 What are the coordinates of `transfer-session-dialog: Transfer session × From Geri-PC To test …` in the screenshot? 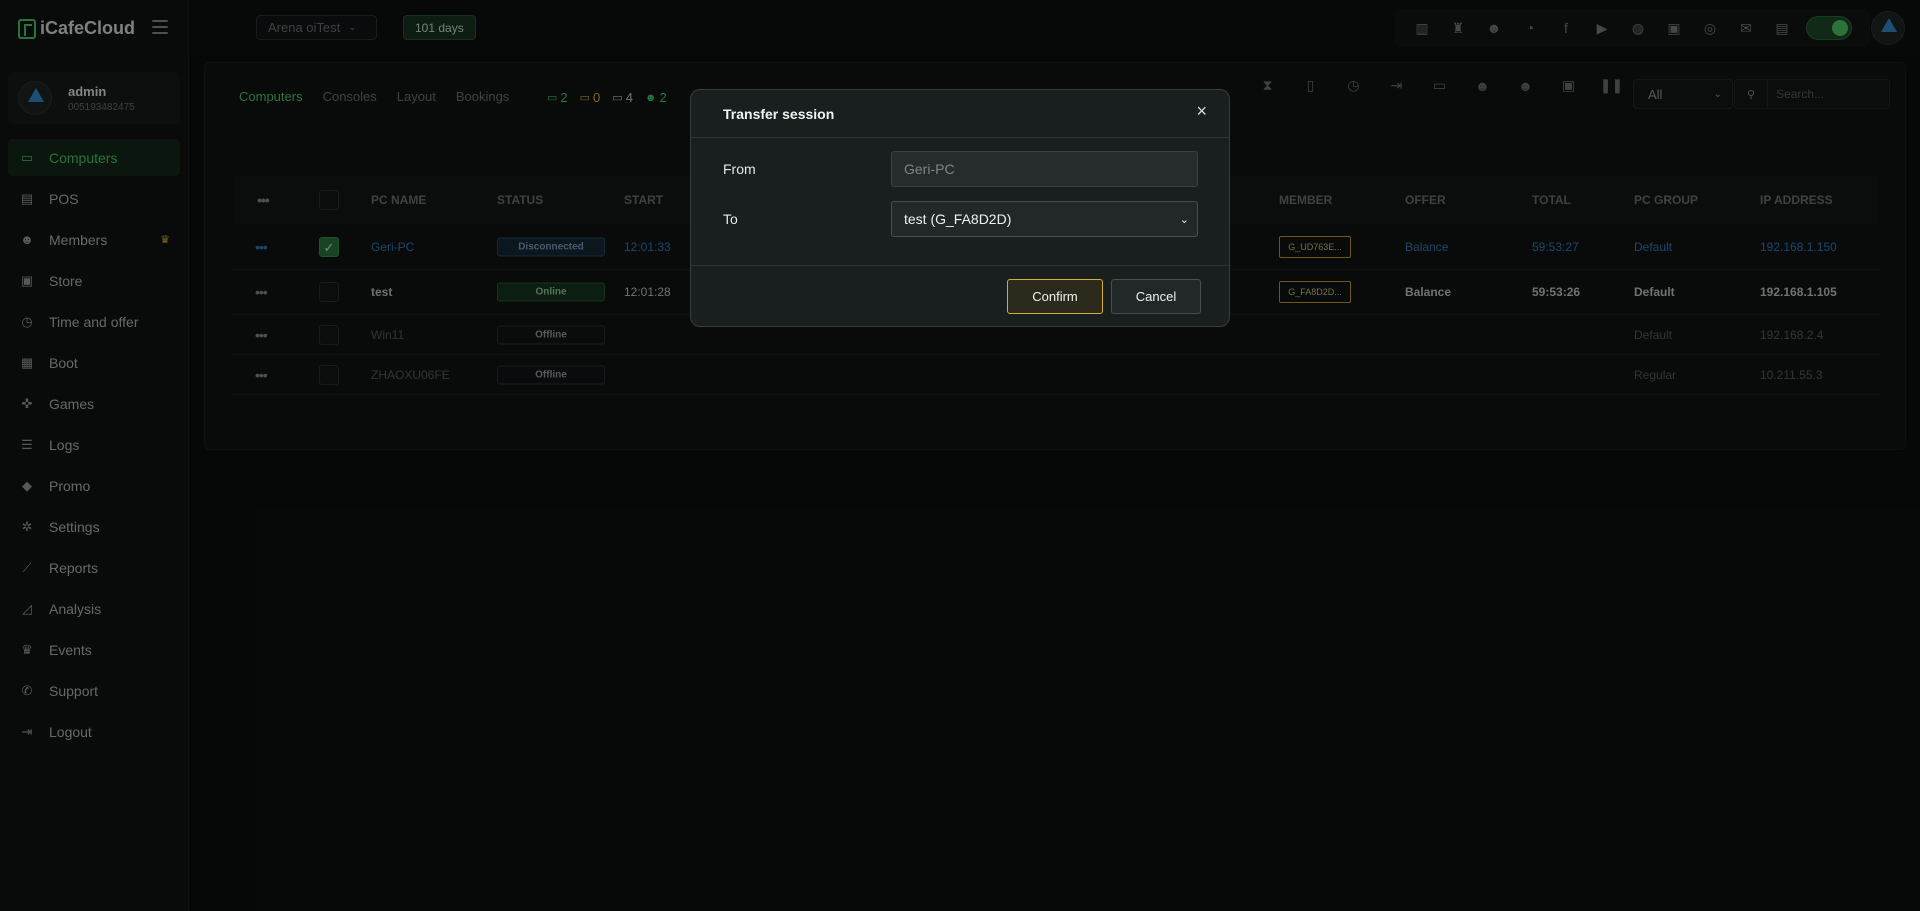 It's located at (960, 208).